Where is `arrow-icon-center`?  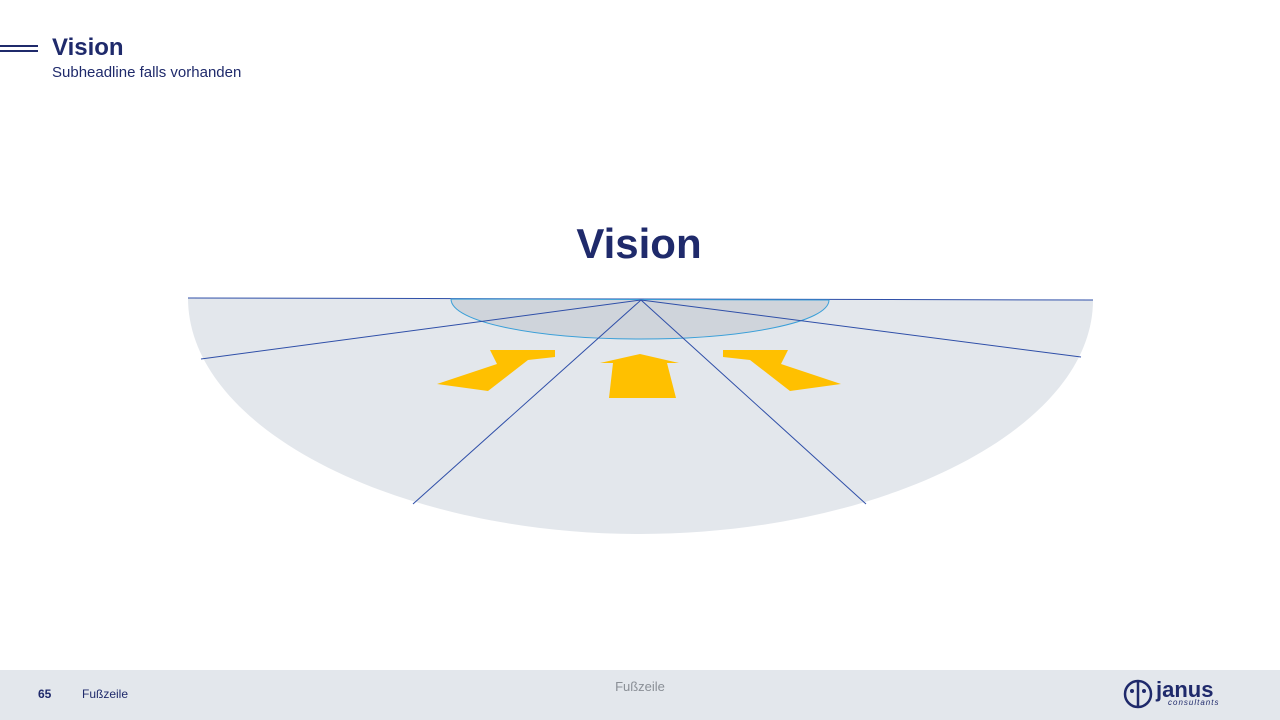
arrow-icon-center is located at coordinates (639, 376).